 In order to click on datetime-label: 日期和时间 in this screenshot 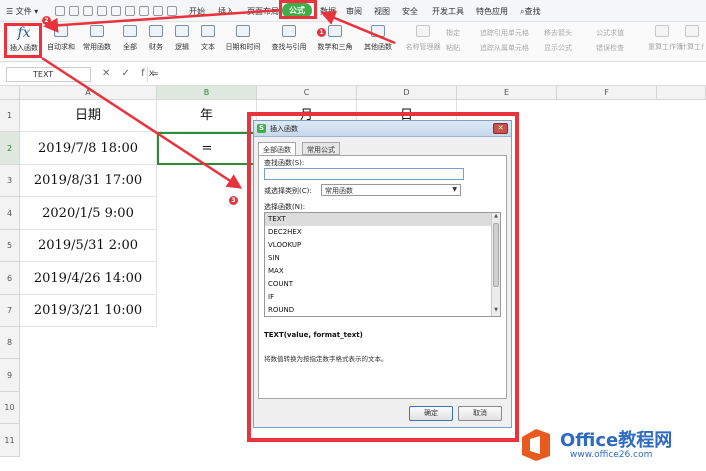, I will do `click(243, 47)`.